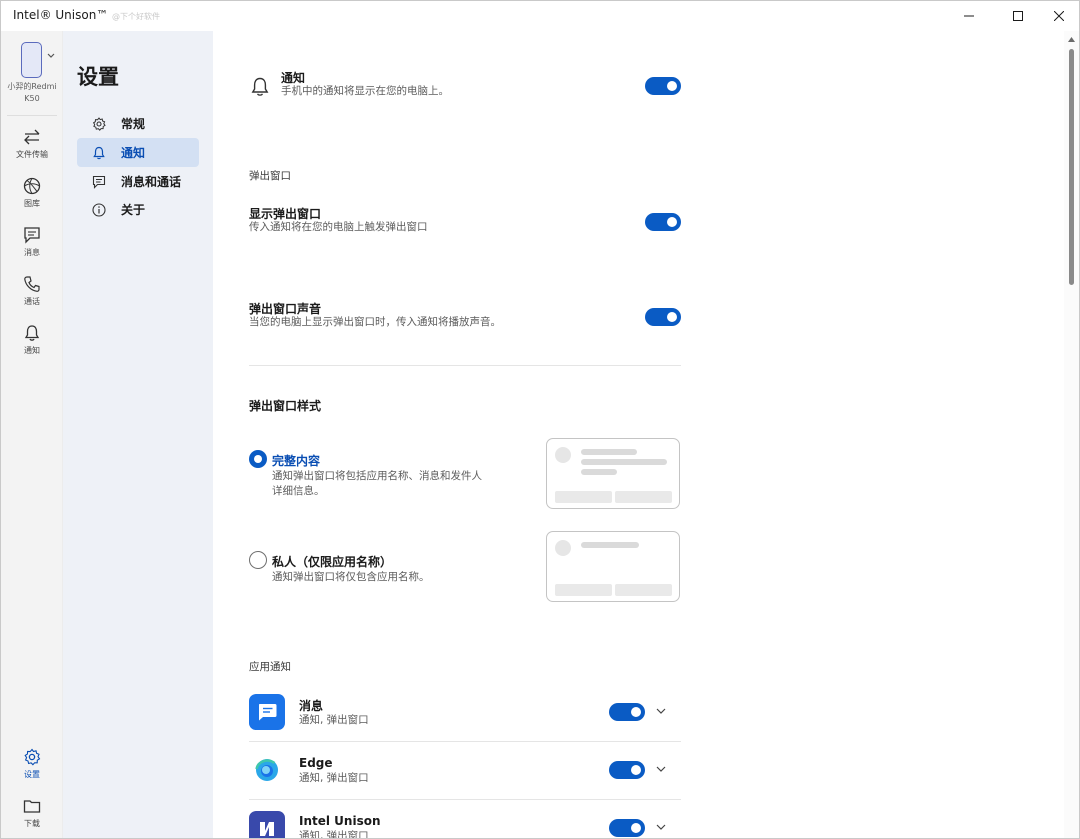 This screenshot has height=839, width=1080. What do you see at coordinates (267, 770) in the screenshot?
I see `edge-app-icon` at bounding box center [267, 770].